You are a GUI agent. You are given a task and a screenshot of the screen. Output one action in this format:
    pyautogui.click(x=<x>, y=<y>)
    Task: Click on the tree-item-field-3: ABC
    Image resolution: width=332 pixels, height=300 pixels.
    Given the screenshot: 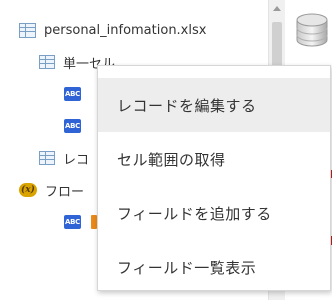 What is the action you would take?
    pyautogui.click(x=76, y=222)
    